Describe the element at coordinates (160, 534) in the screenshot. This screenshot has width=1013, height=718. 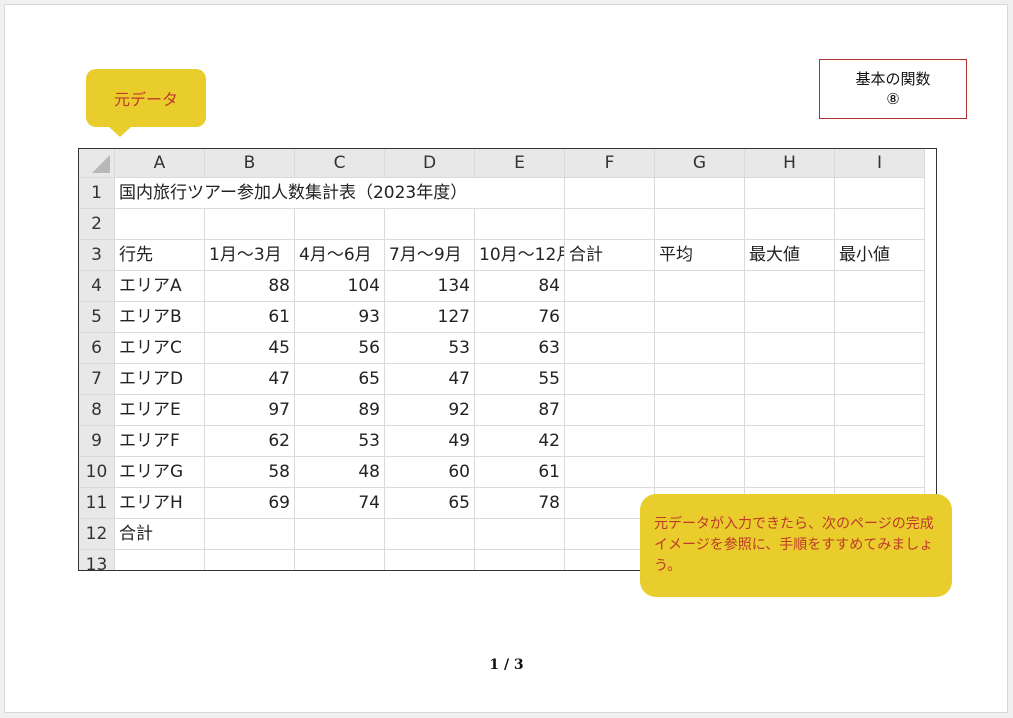
I see `cell-a12: 合計` at that location.